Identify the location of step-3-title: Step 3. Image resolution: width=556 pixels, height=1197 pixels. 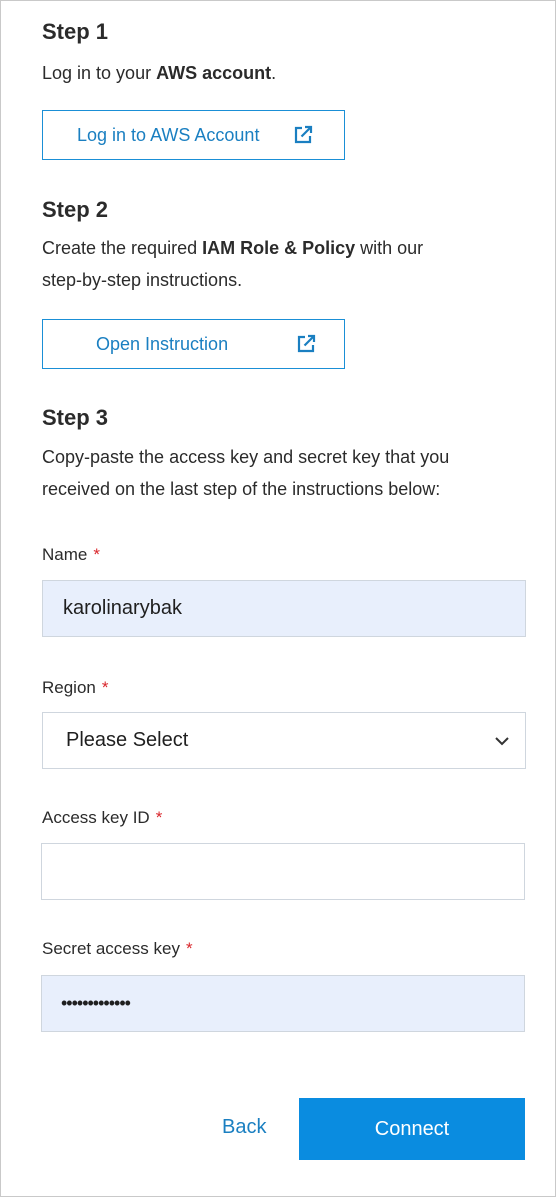
(75, 417).